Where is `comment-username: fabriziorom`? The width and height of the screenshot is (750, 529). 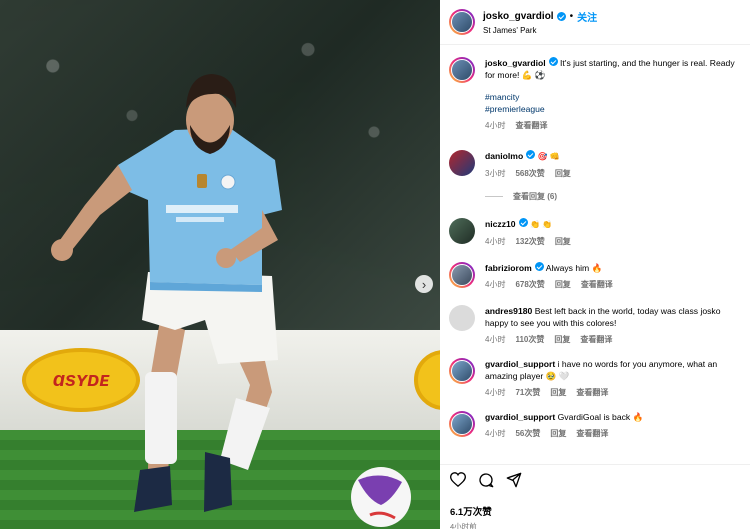
comment-username: fabriziorom is located at coordinates (508, 268).